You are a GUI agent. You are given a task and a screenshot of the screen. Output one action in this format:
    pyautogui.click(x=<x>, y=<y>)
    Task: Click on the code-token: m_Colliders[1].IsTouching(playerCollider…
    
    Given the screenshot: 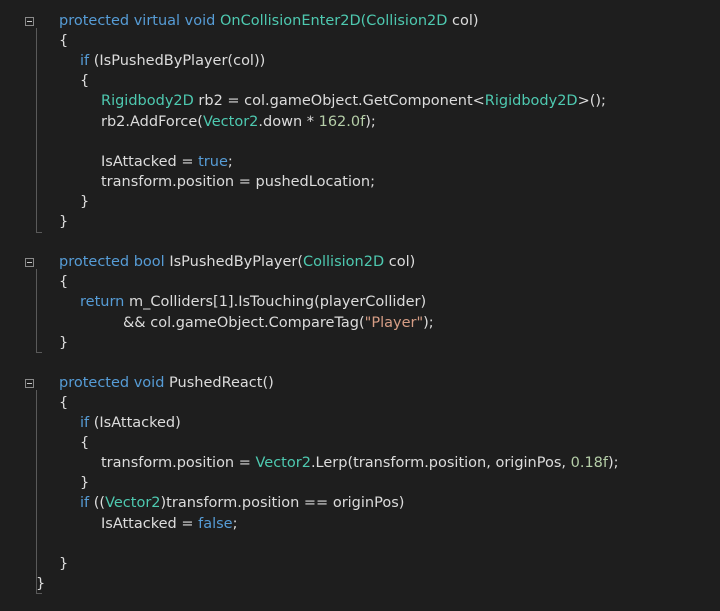 What is the action you would take?
    pyautogui.click(x=275, y=302)
    